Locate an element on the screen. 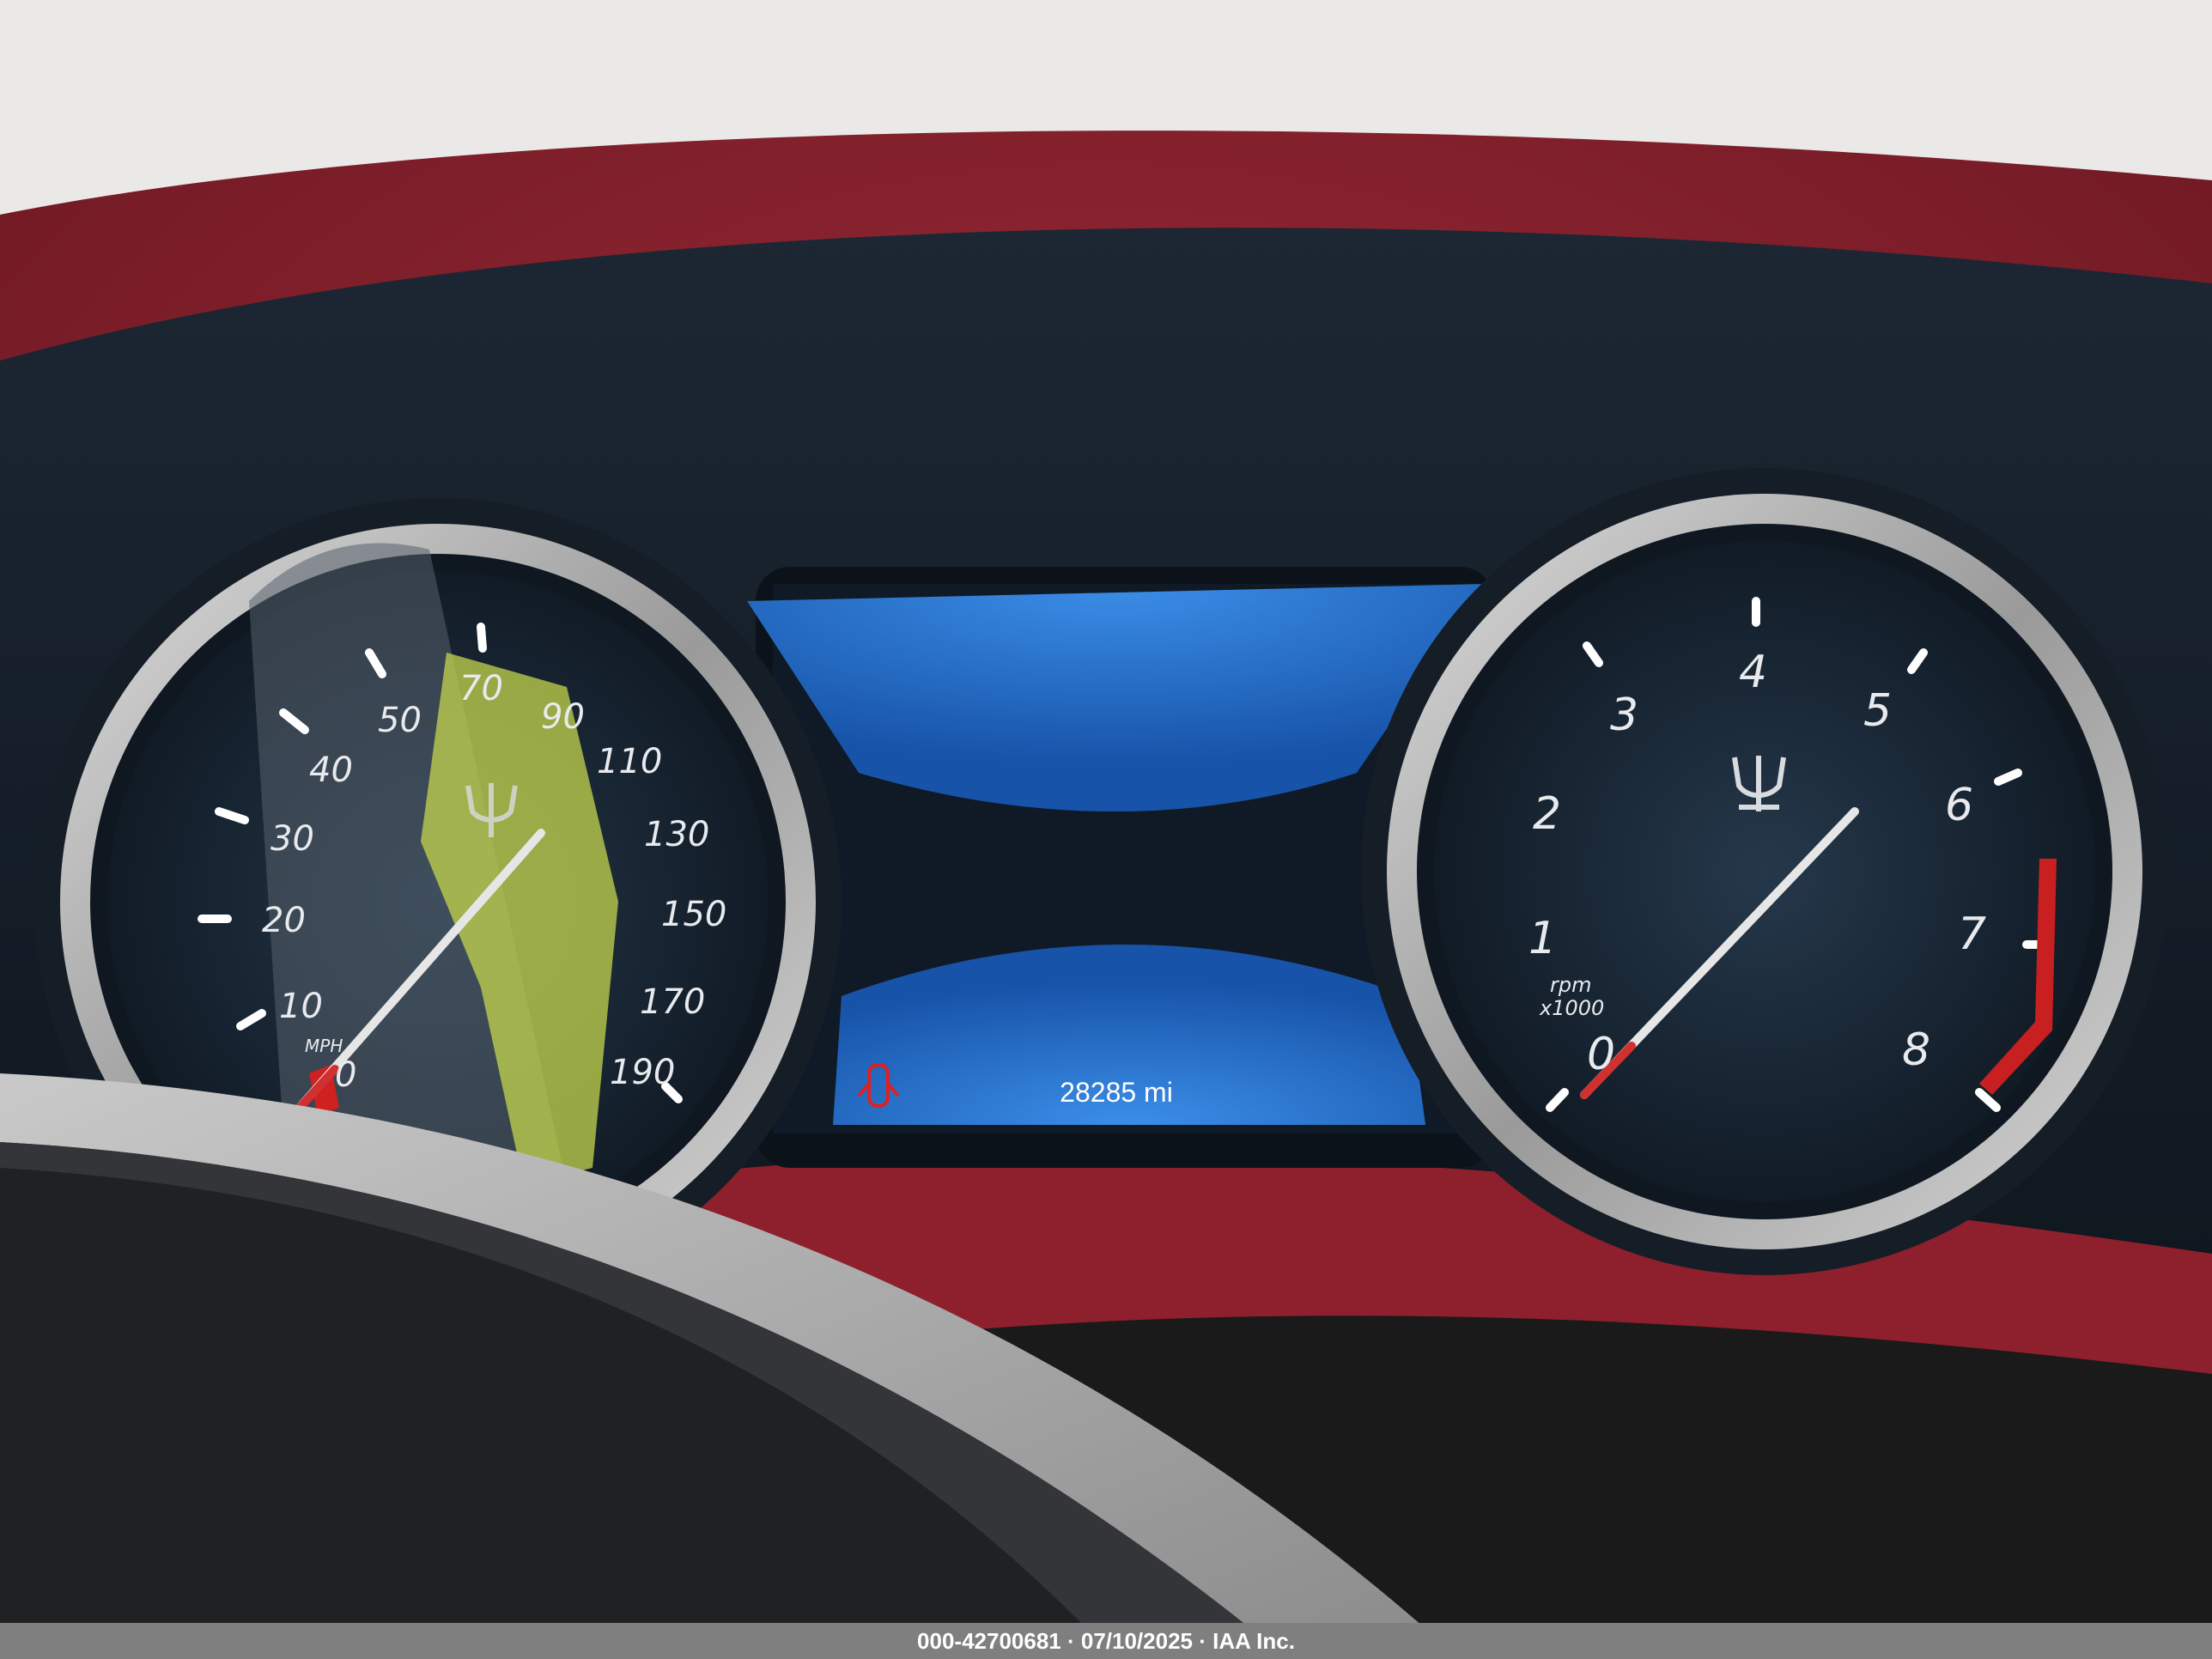 The height and width of the screenshot is (1659, 2212). speed-label-70: 70 is located at coordinates (481, 688).